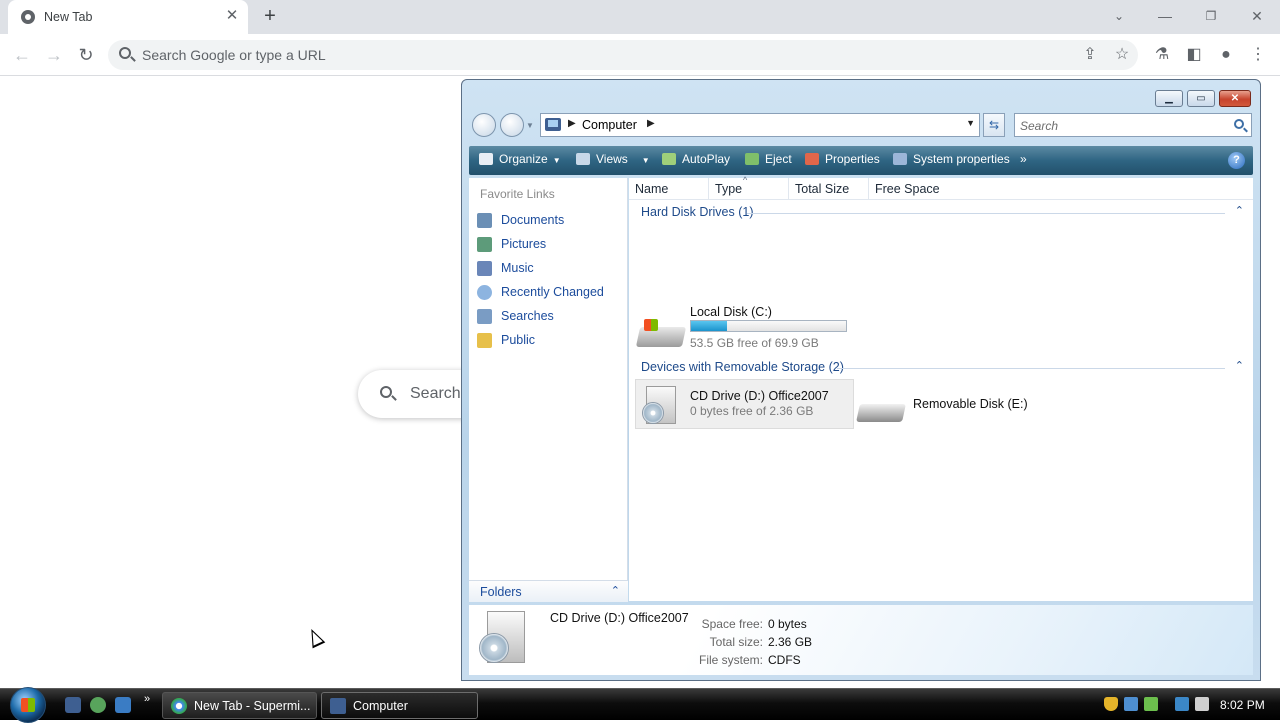 The height and width of the screenshot is (723, 1280). Describe the element at coordinates (98, 705) in the screenshot. I see `ie-icon` at that location.